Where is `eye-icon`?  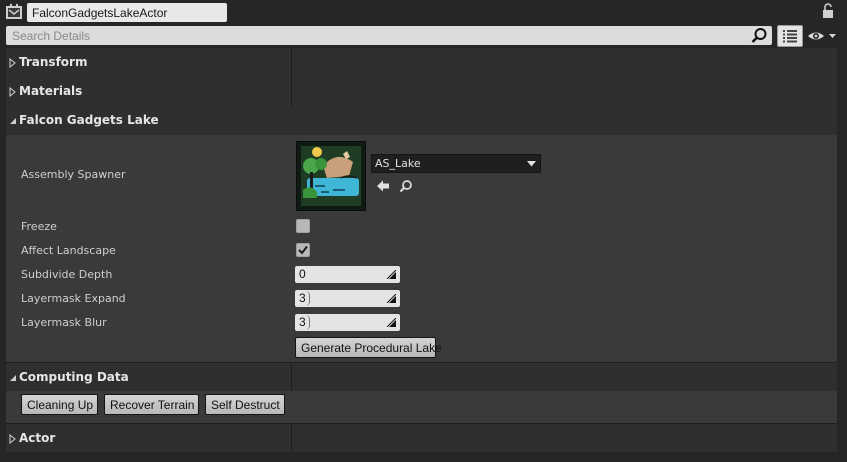
eye-icon is located at coordinates (816, 36).